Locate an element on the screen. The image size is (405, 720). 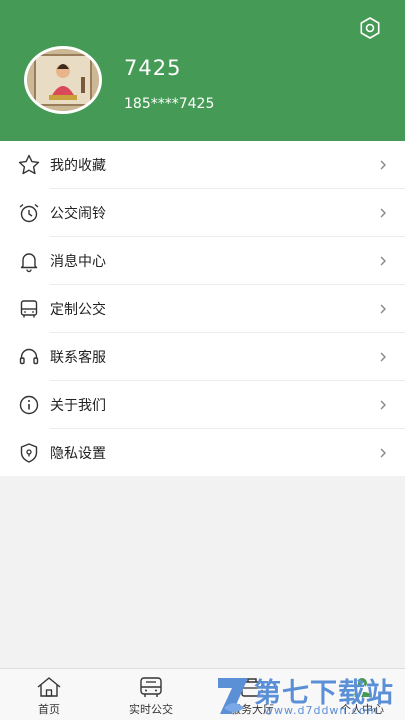
menu-item-custom-bus: 定制公交 is located at coordinates (202, 309).